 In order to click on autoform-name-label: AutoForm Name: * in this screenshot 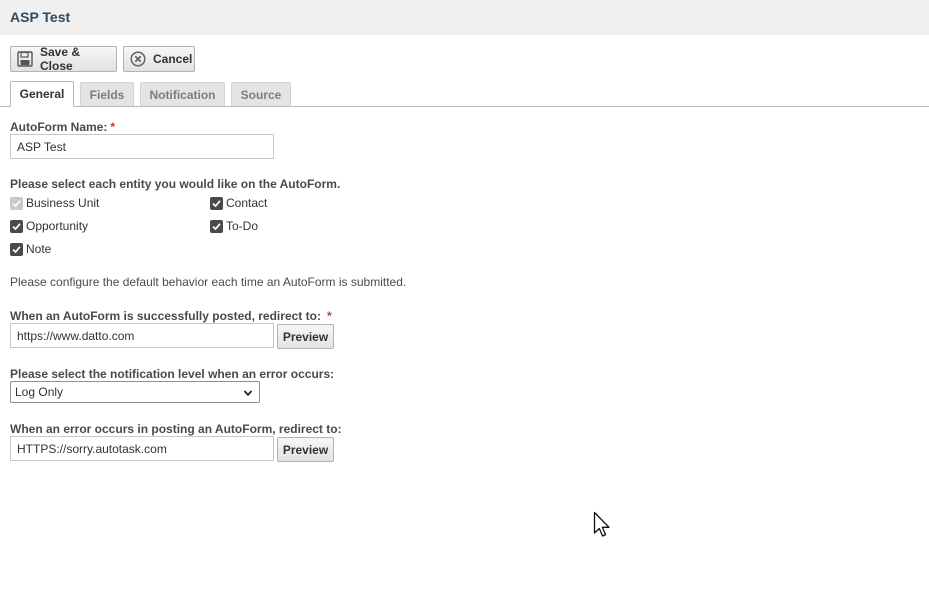, I will do `click(62, 127)`.